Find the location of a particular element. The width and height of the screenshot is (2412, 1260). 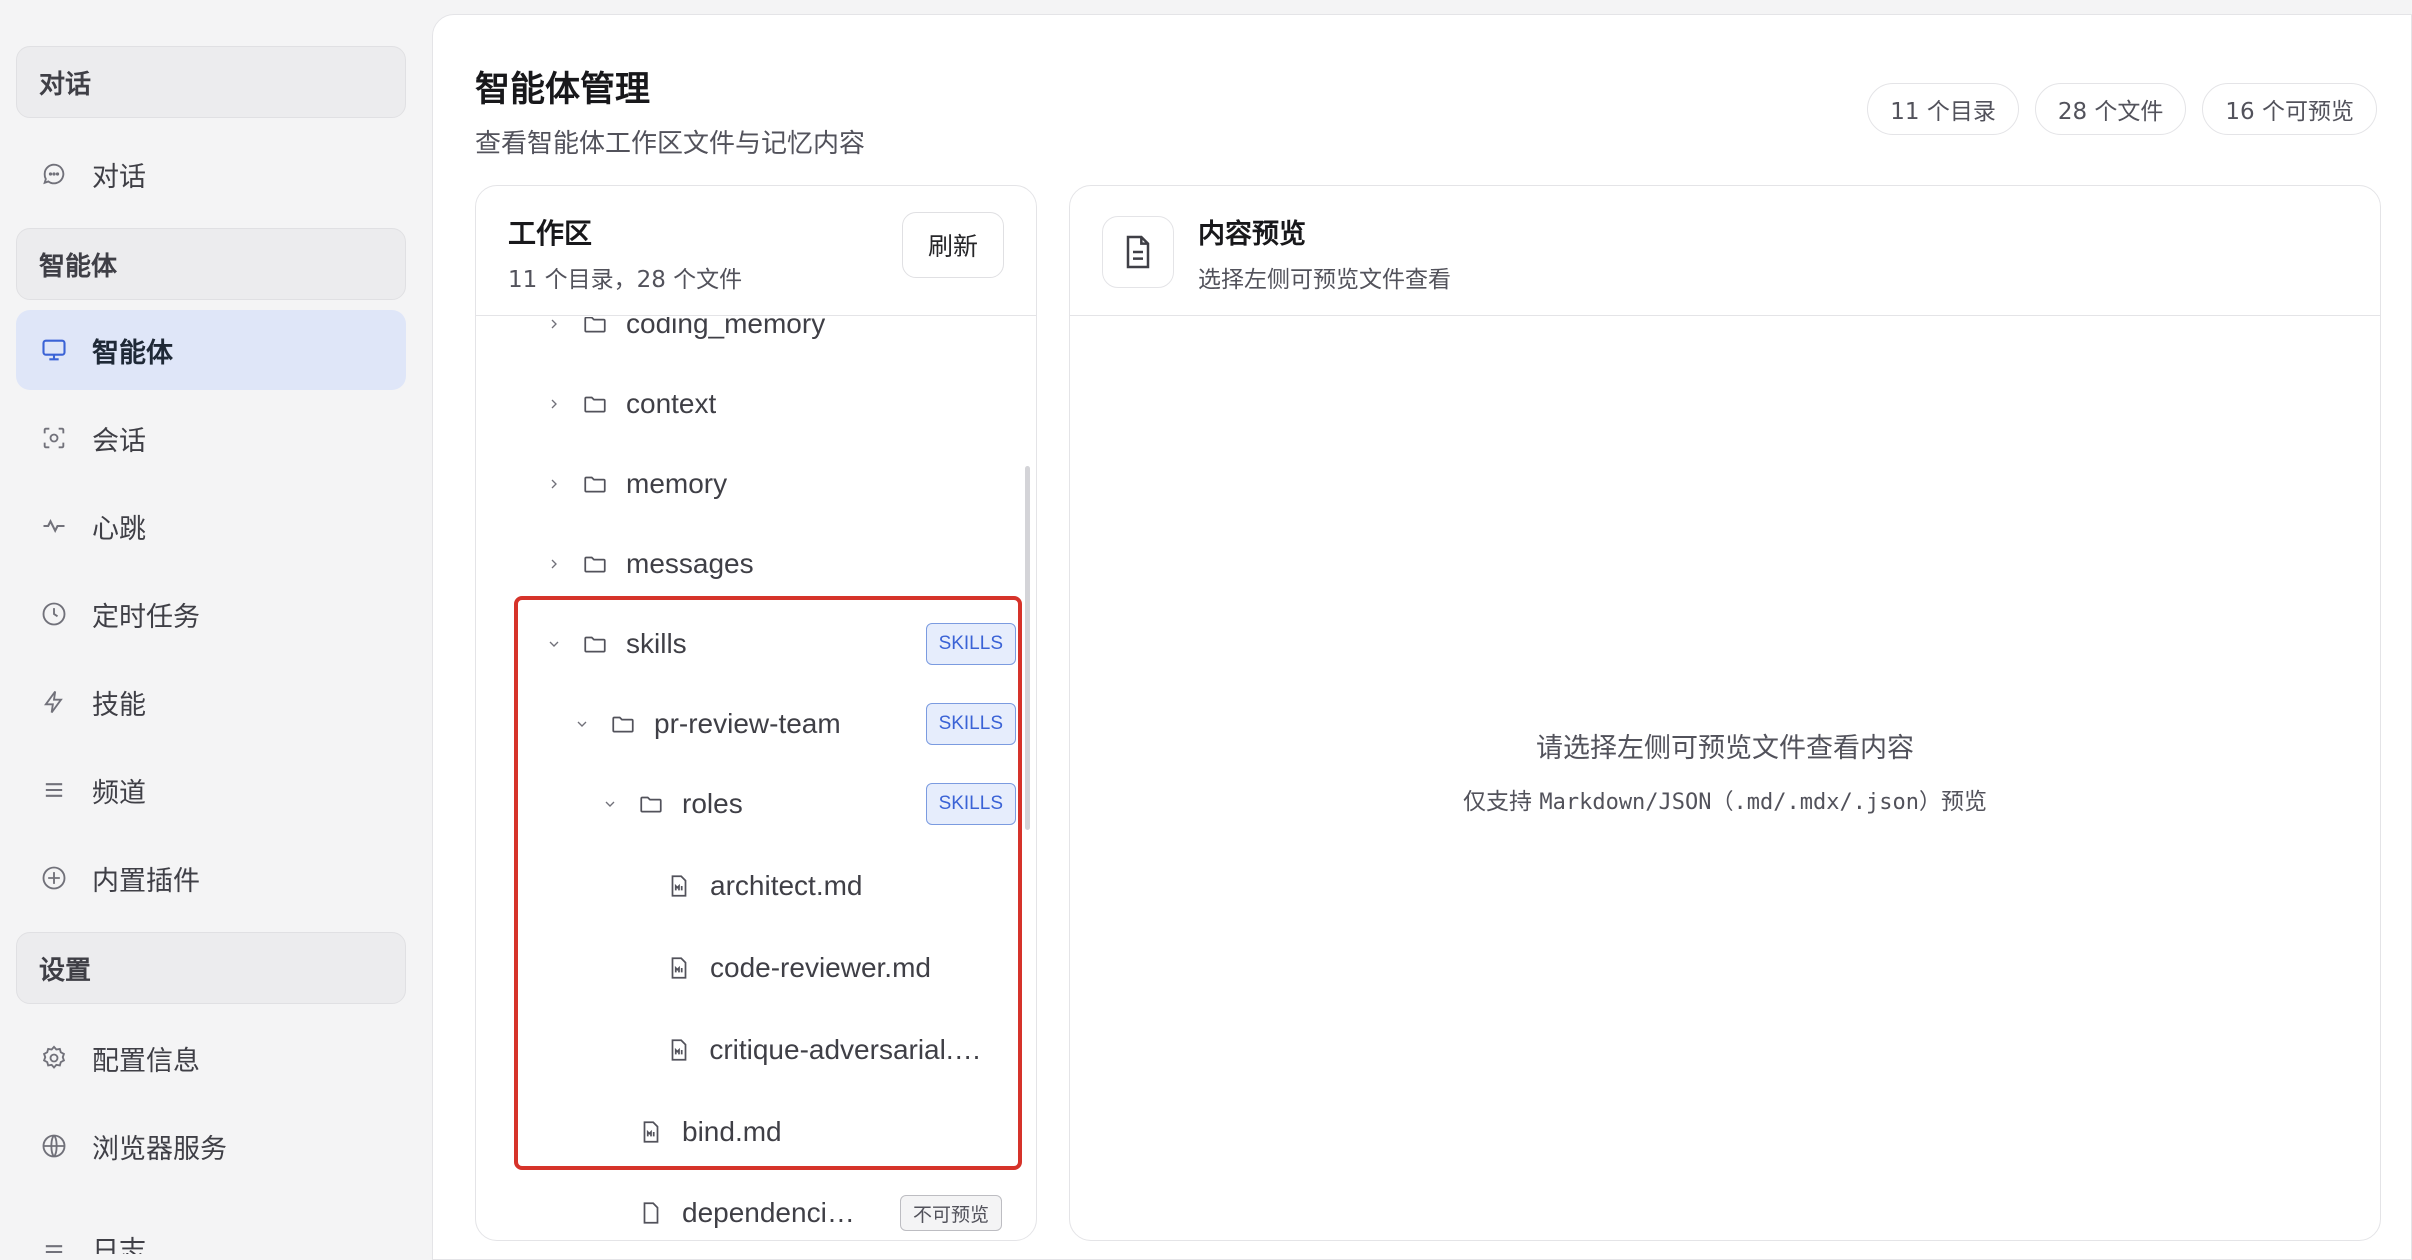

file-icon is located at coordinates (651, 1213).